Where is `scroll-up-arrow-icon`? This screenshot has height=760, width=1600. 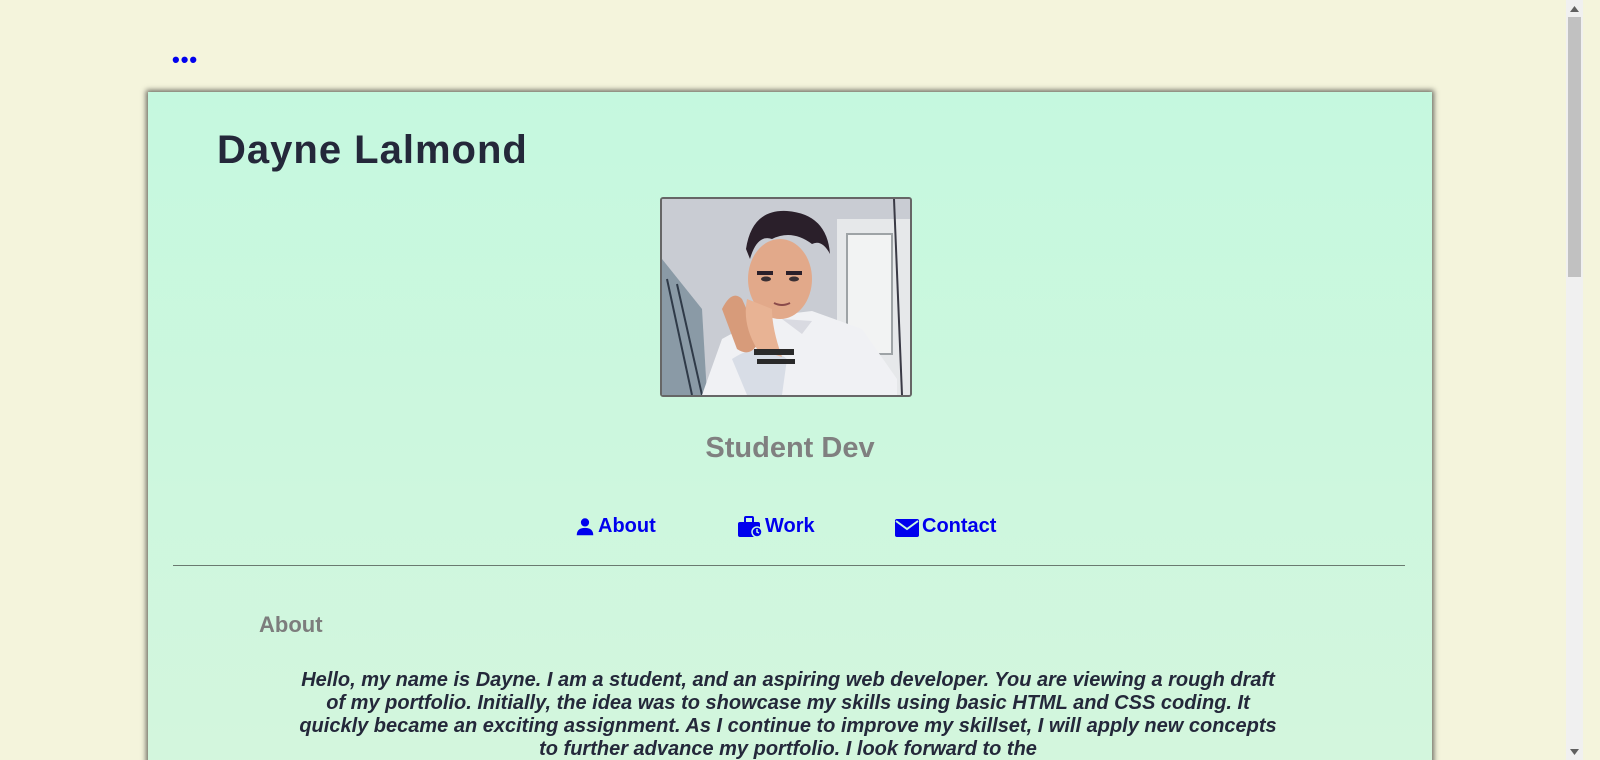 scroll-up-arrow-icon is located at coordinates (1574, 8).